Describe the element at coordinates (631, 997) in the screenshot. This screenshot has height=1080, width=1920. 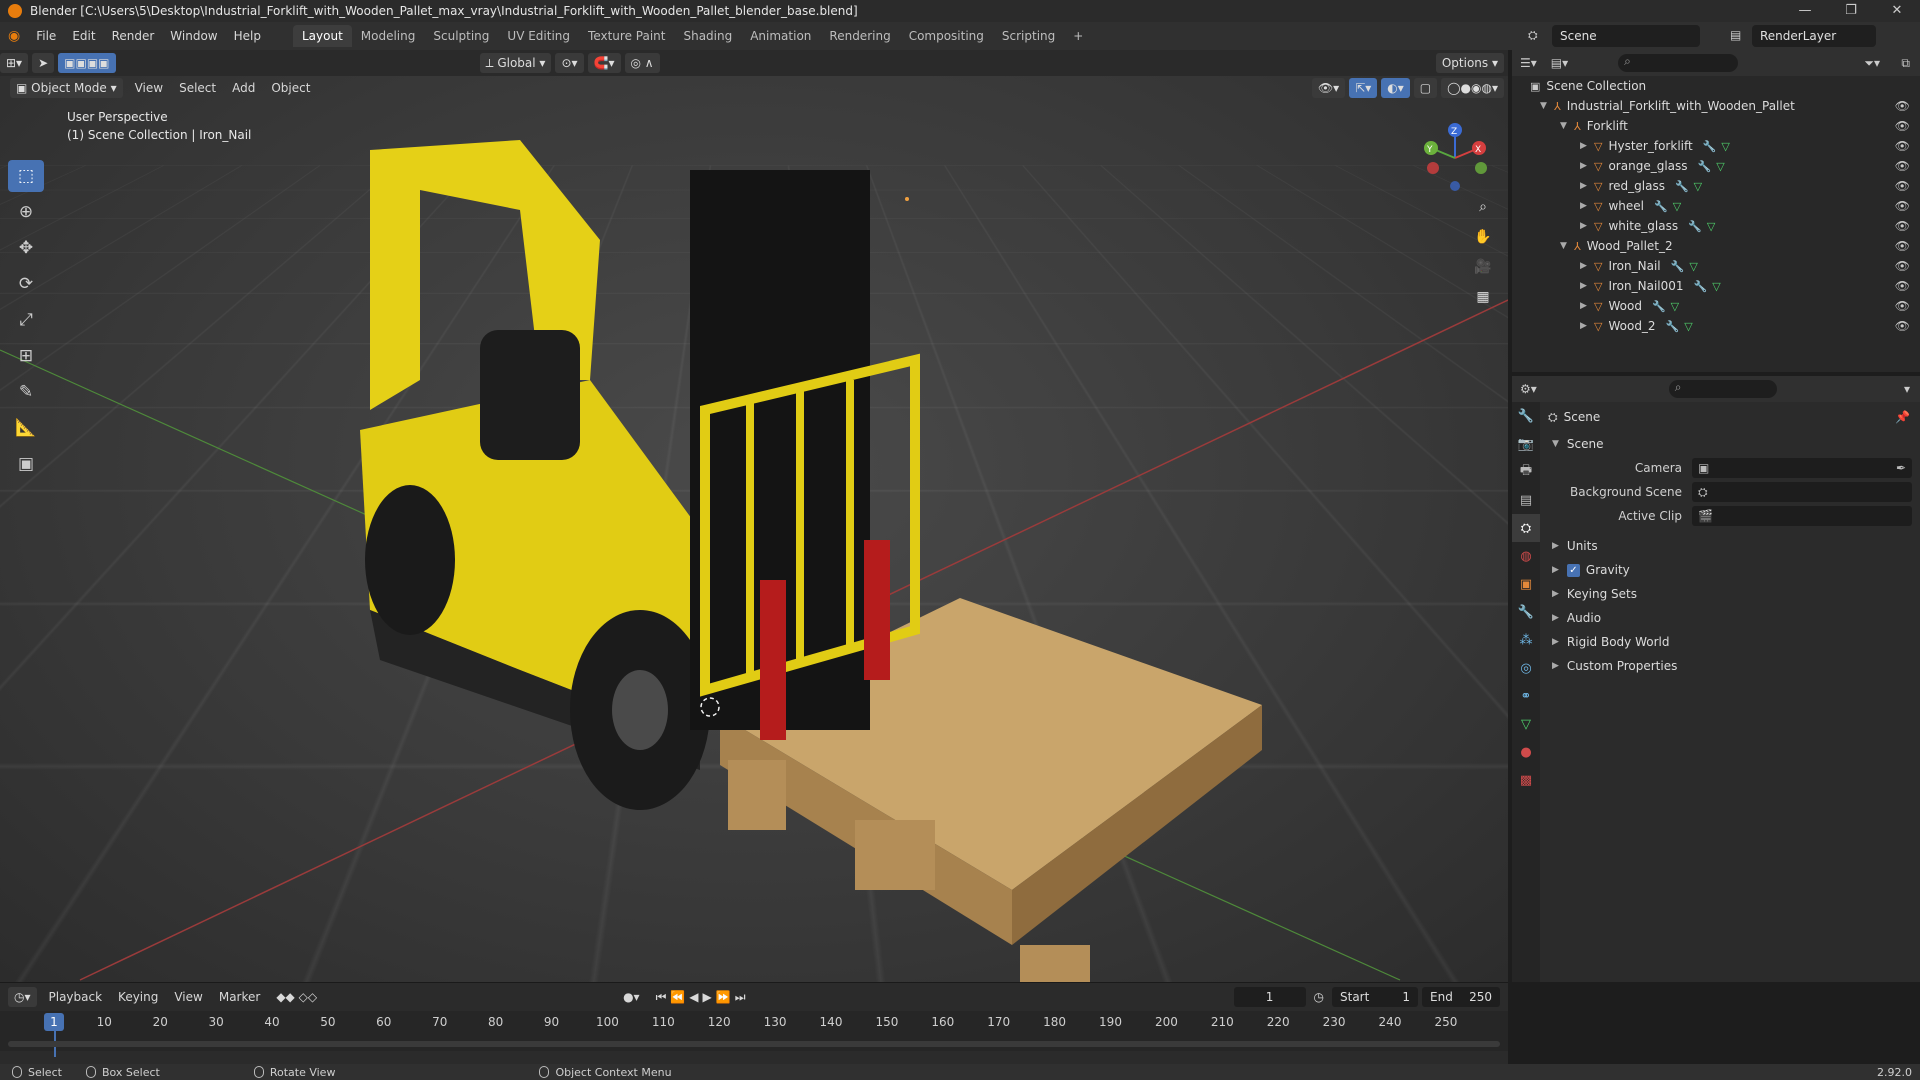
I see `record-icon: ●▾` at that location.